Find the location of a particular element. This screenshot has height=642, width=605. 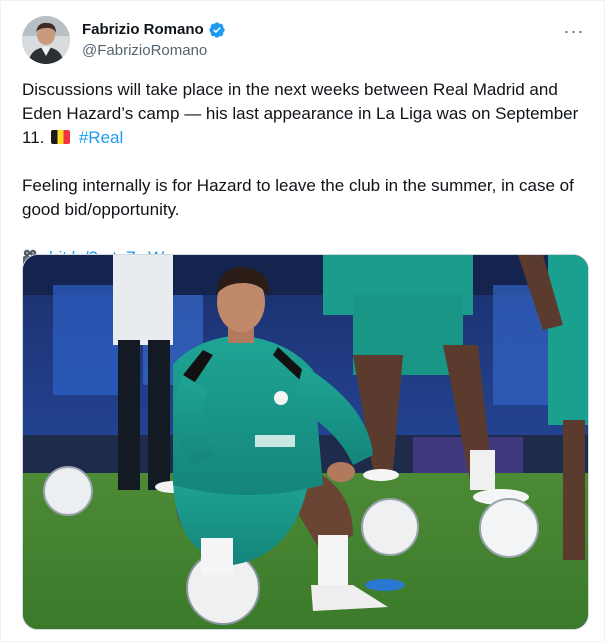

more-options-button: ··· is located at coordinates (574, 31).